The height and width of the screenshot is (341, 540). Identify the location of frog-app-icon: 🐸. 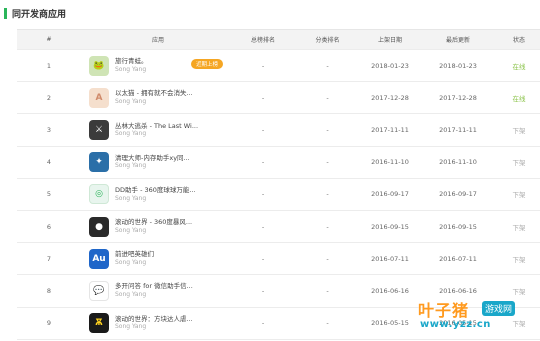
(99, 65).